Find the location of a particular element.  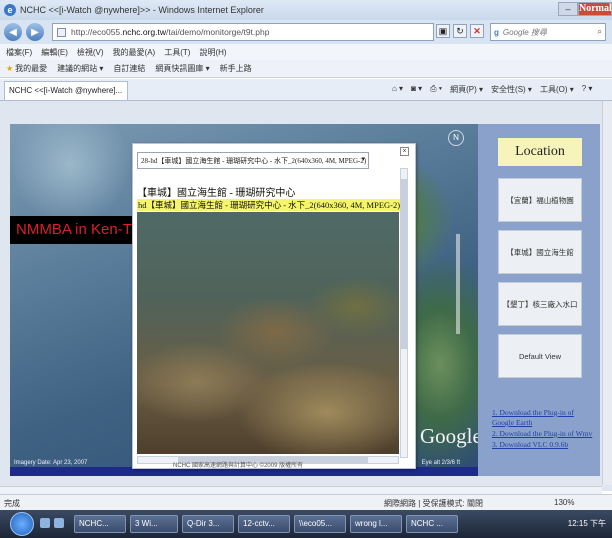

location-button-kenting: 【墾丁】核三廠入水口 is located at coordinates (540, 304).